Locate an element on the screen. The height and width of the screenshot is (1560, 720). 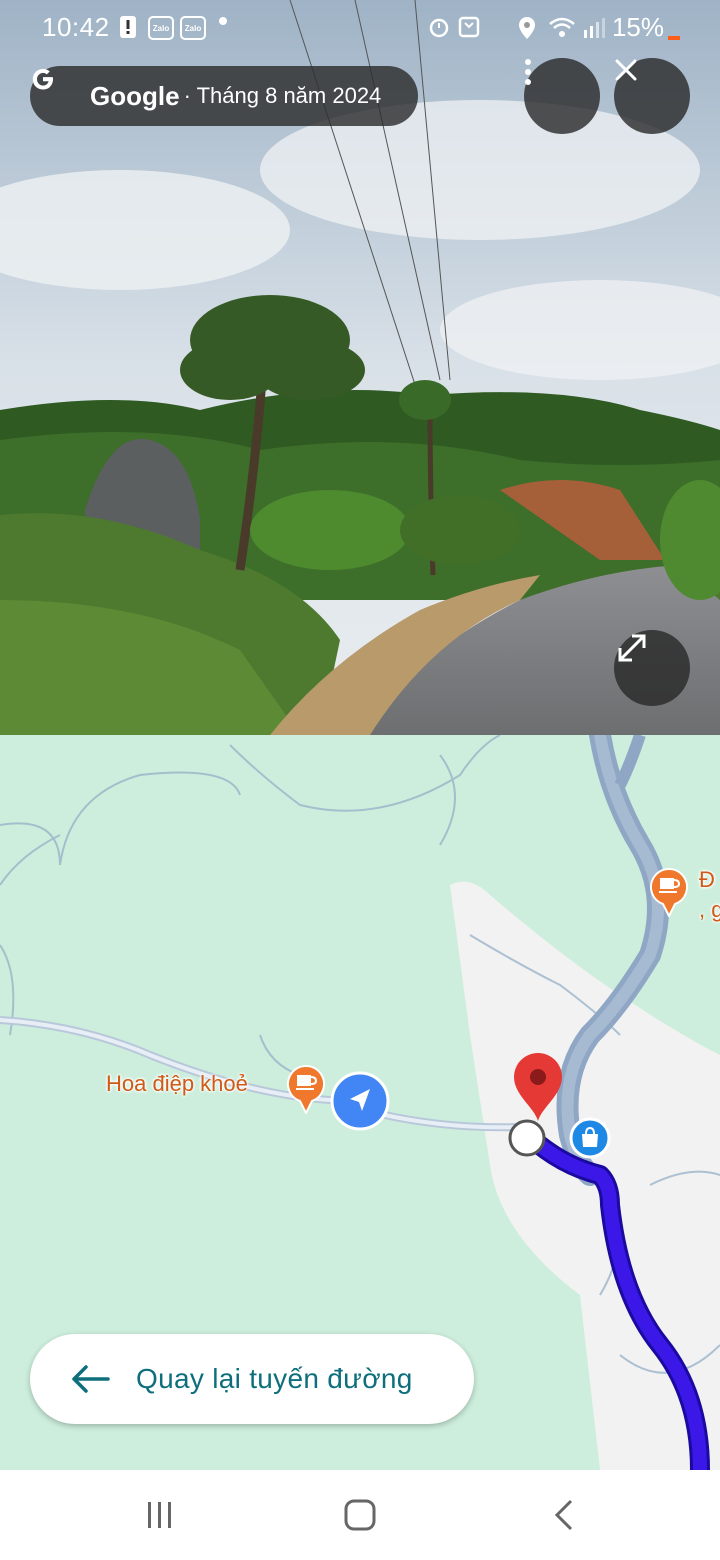
home-icon is located at coordinates (360, 1515).